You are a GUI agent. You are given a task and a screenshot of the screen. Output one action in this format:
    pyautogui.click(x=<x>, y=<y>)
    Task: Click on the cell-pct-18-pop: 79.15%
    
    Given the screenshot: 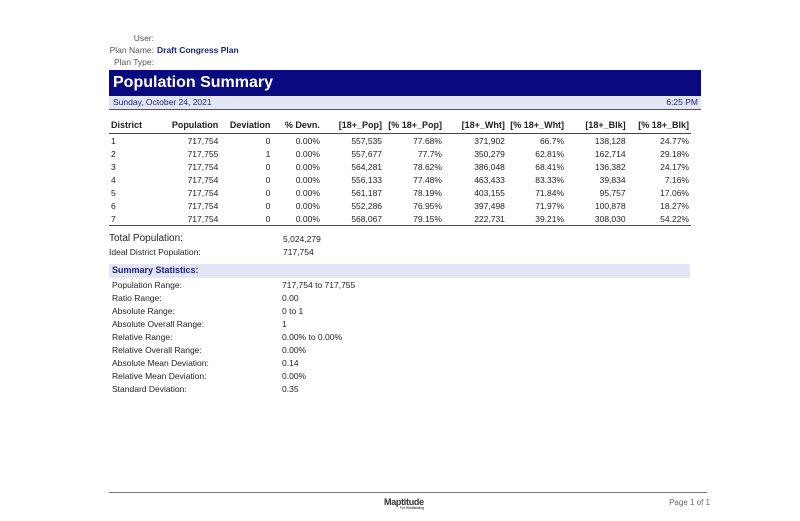 What is the action you would take?
    pyautogui.click(x=414, y=219)
    